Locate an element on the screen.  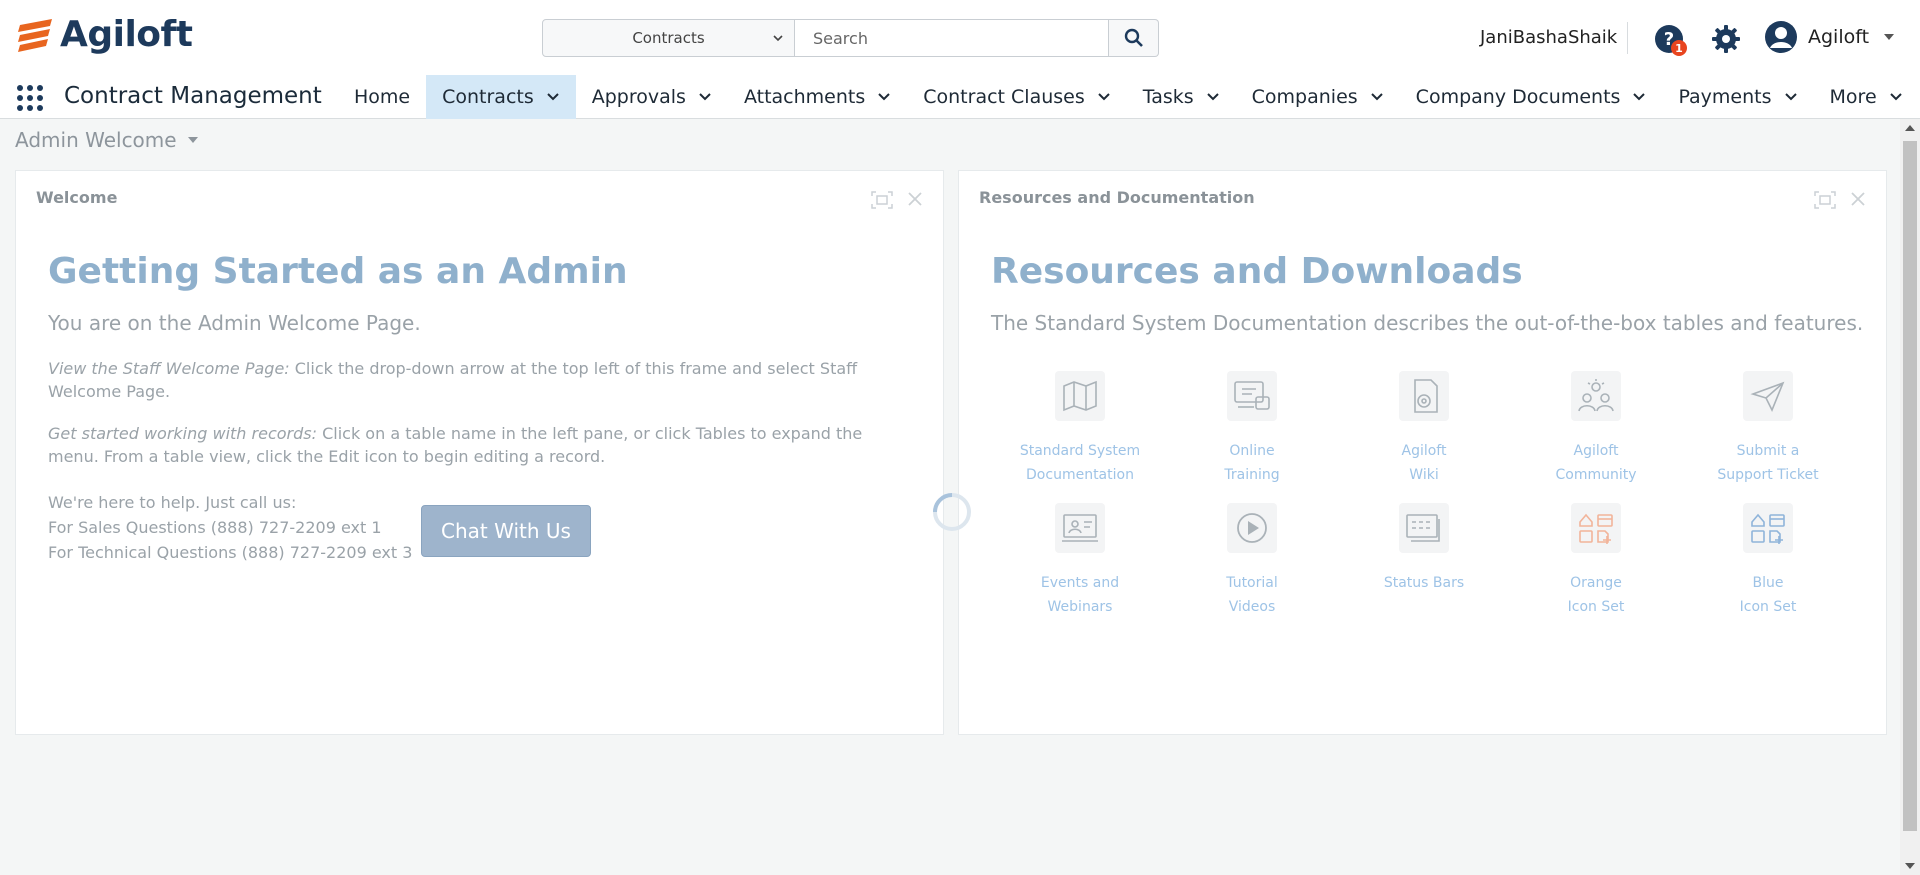
blue-icon-set-icon is located at coordinates (1768, 528).